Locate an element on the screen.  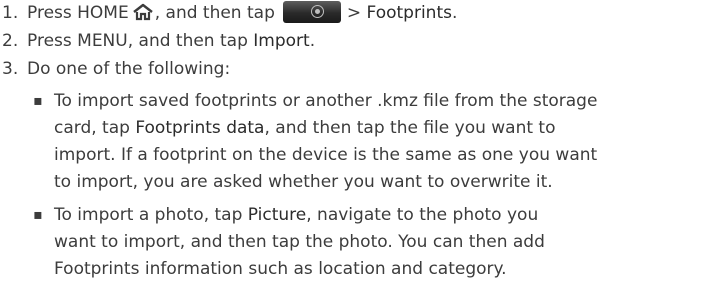
bullet-text-segment: To import a photo, tap is located at coordinates (151, 215).